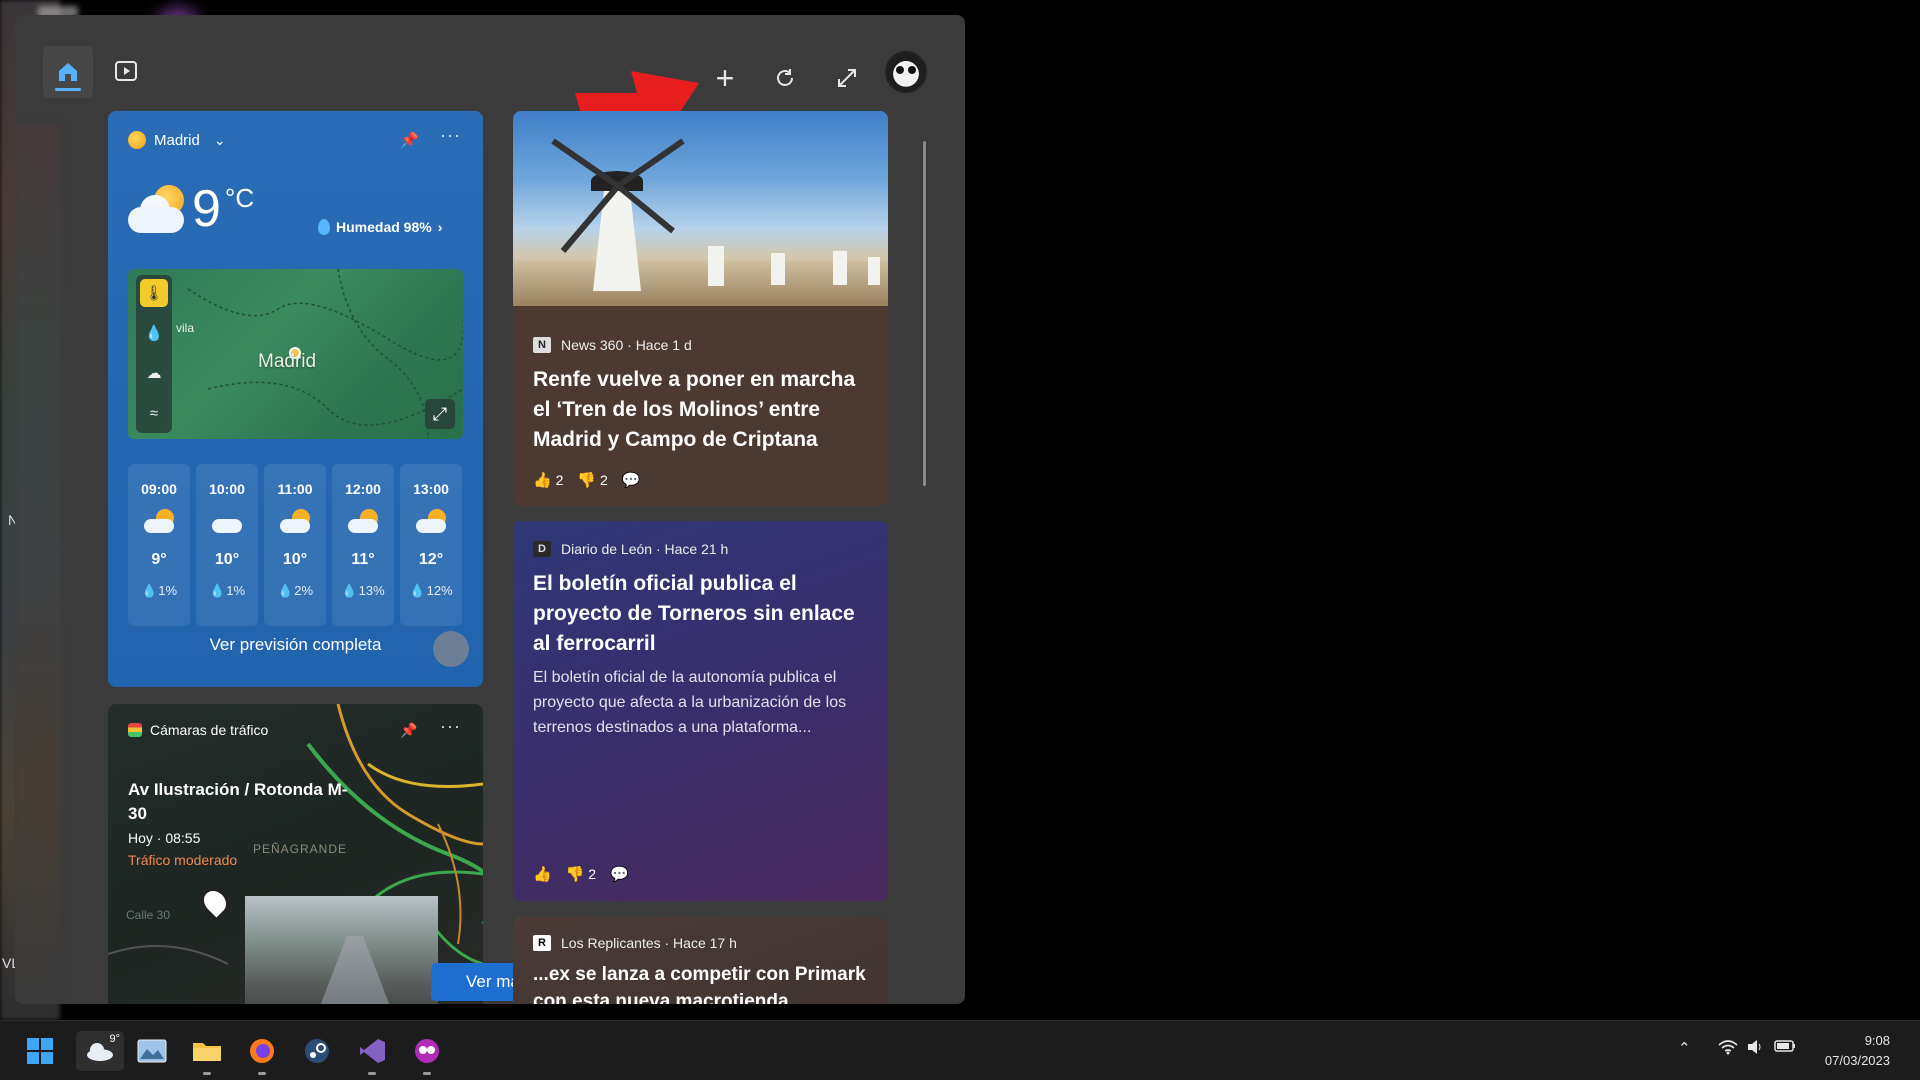 This screenshot has height=1080, width=1920. What do you see at coordinates (227, 545) in the screenshot?
I see `hour-forecast-item: 10:00 10° 💧 1%` at bounding box center [227, 545].